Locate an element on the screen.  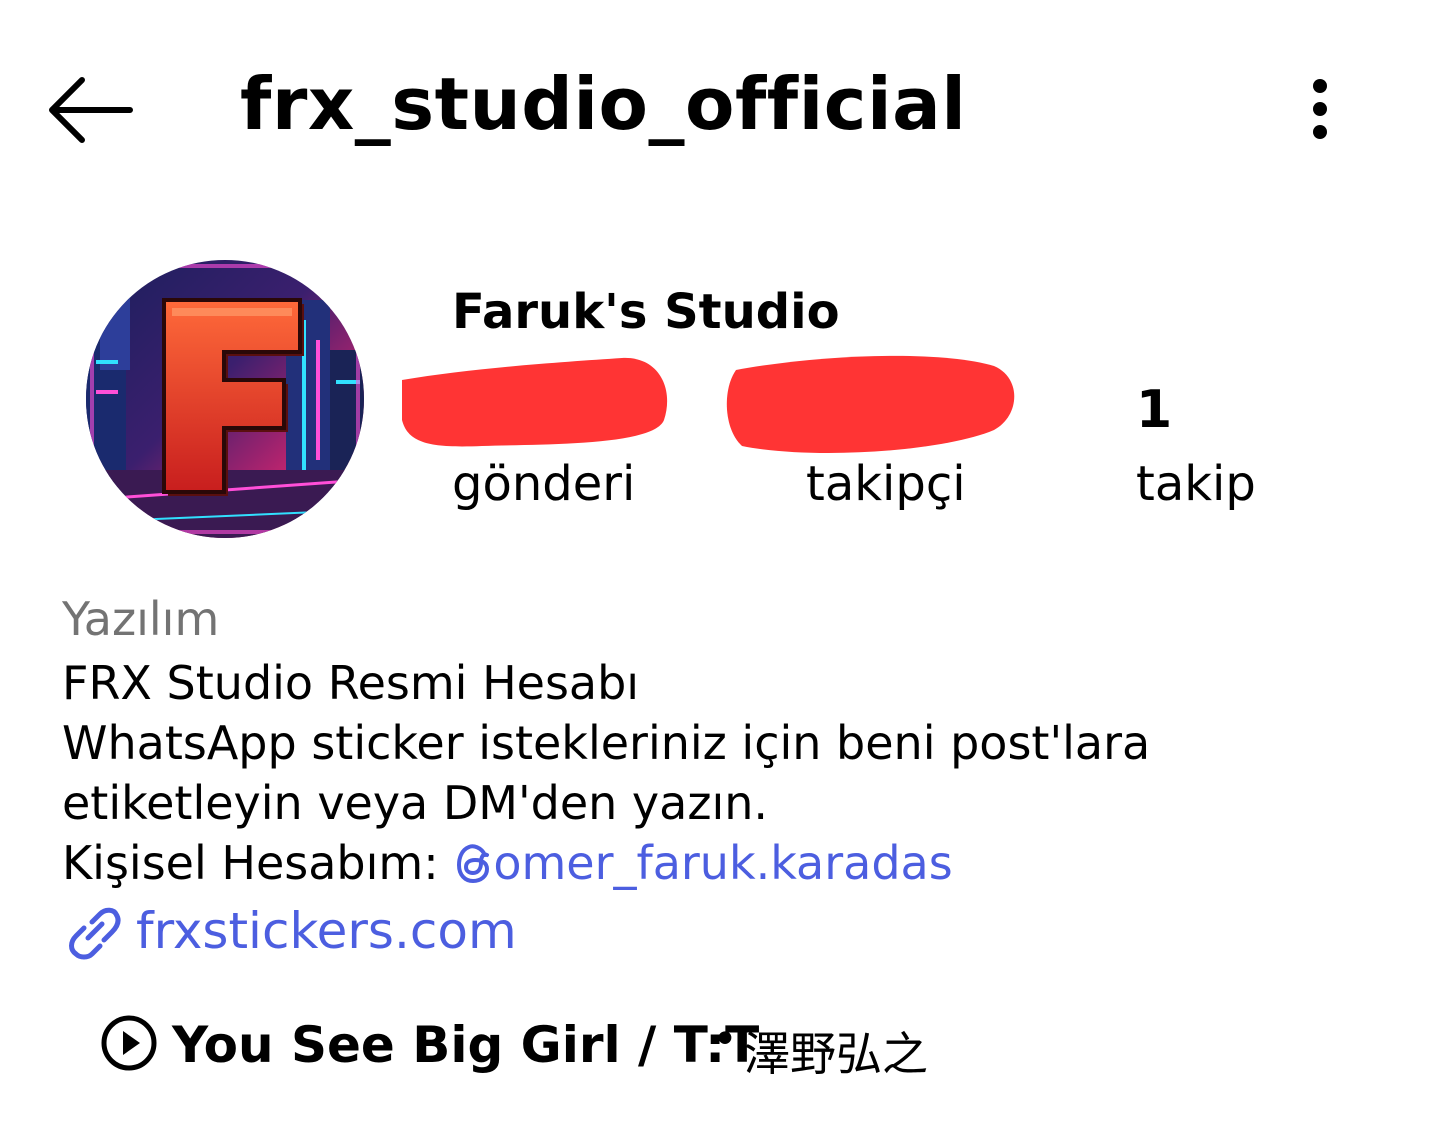
bio-line: etiketleyin veya DM'den yazın. is located at coordinates (415, 803).